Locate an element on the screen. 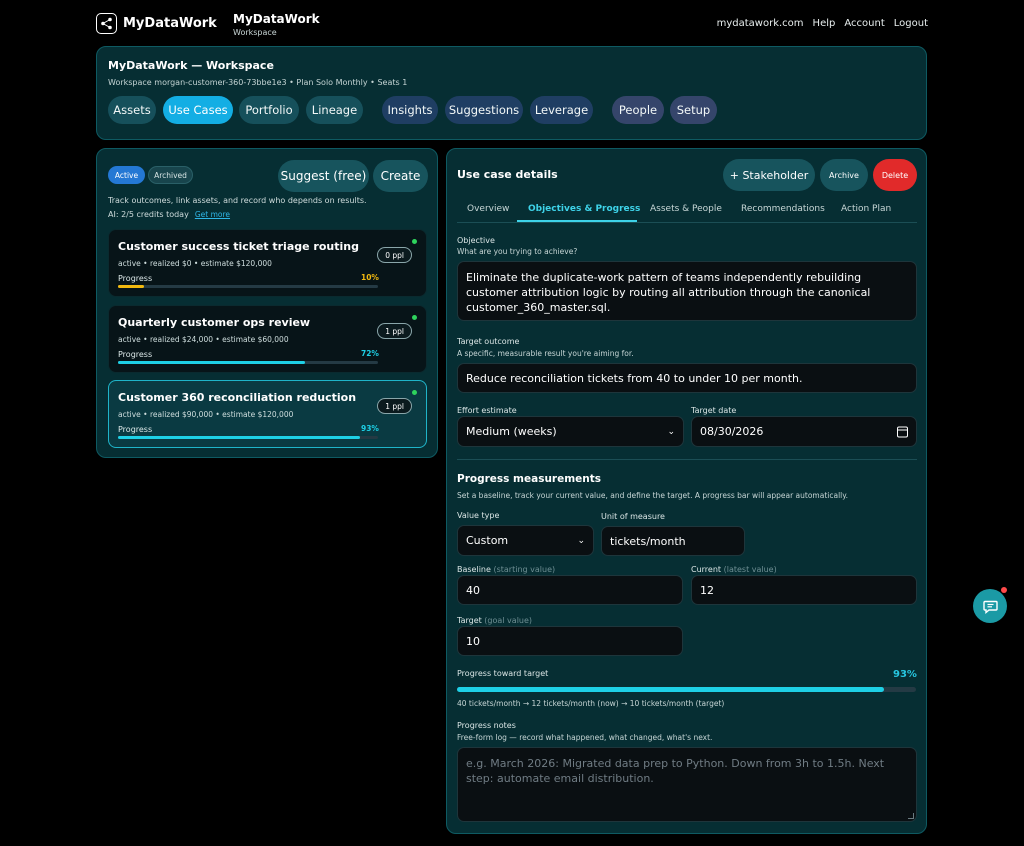 The width and height of the screenshot is (1024, 846). baseline-input: 40 is located at coordinates (570, 590).